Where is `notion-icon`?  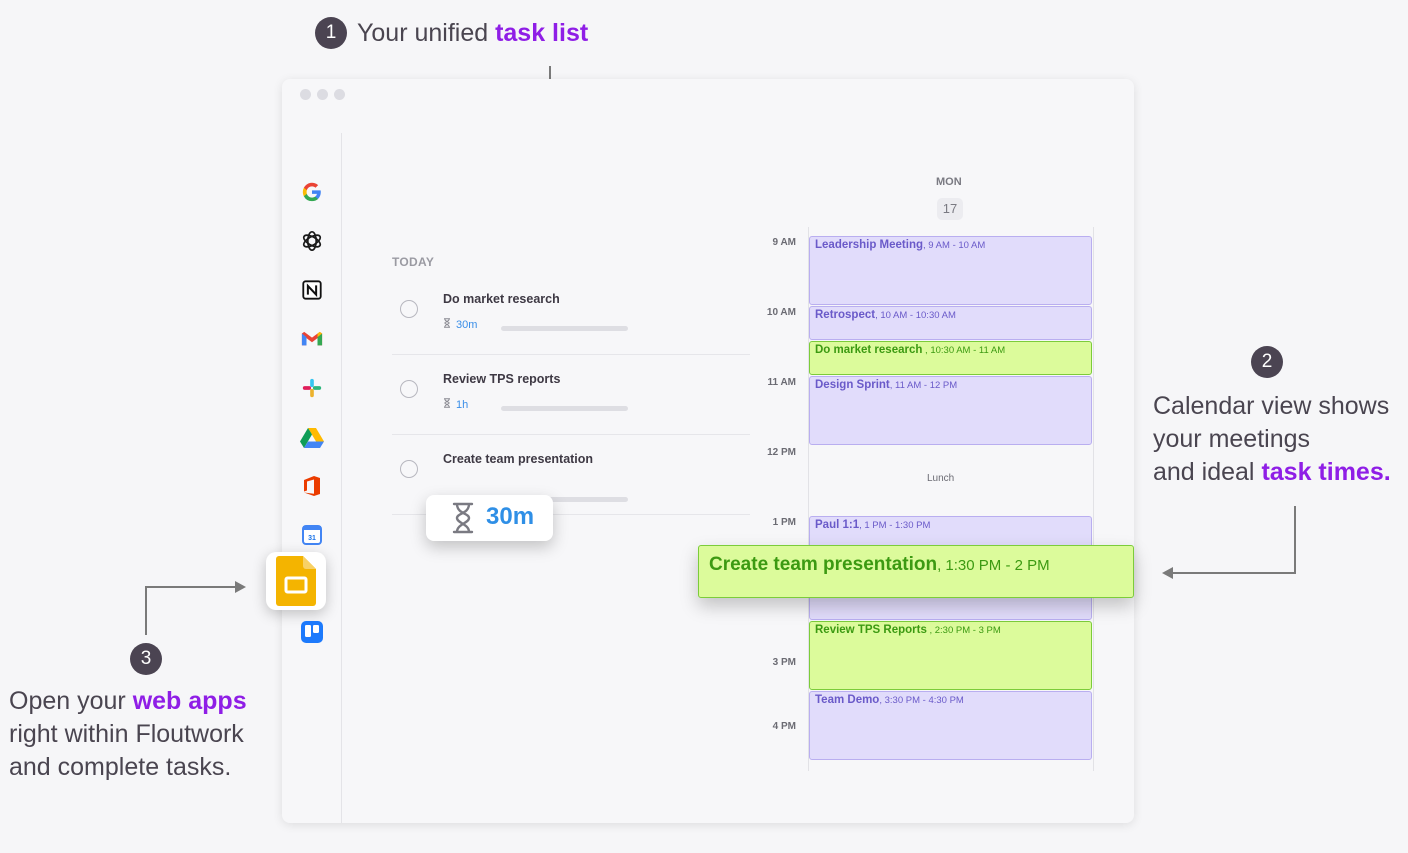
notion-icon is located at coordinates (312, 290).